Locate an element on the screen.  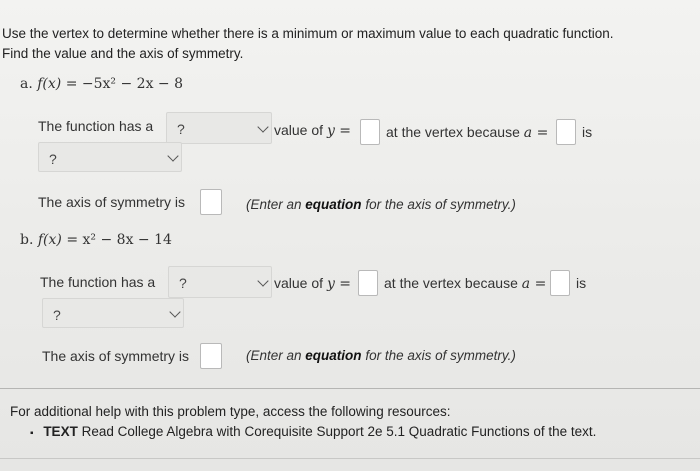
part-b-axis-label: The axis of symmetry is is located at coordinates (116, 356).